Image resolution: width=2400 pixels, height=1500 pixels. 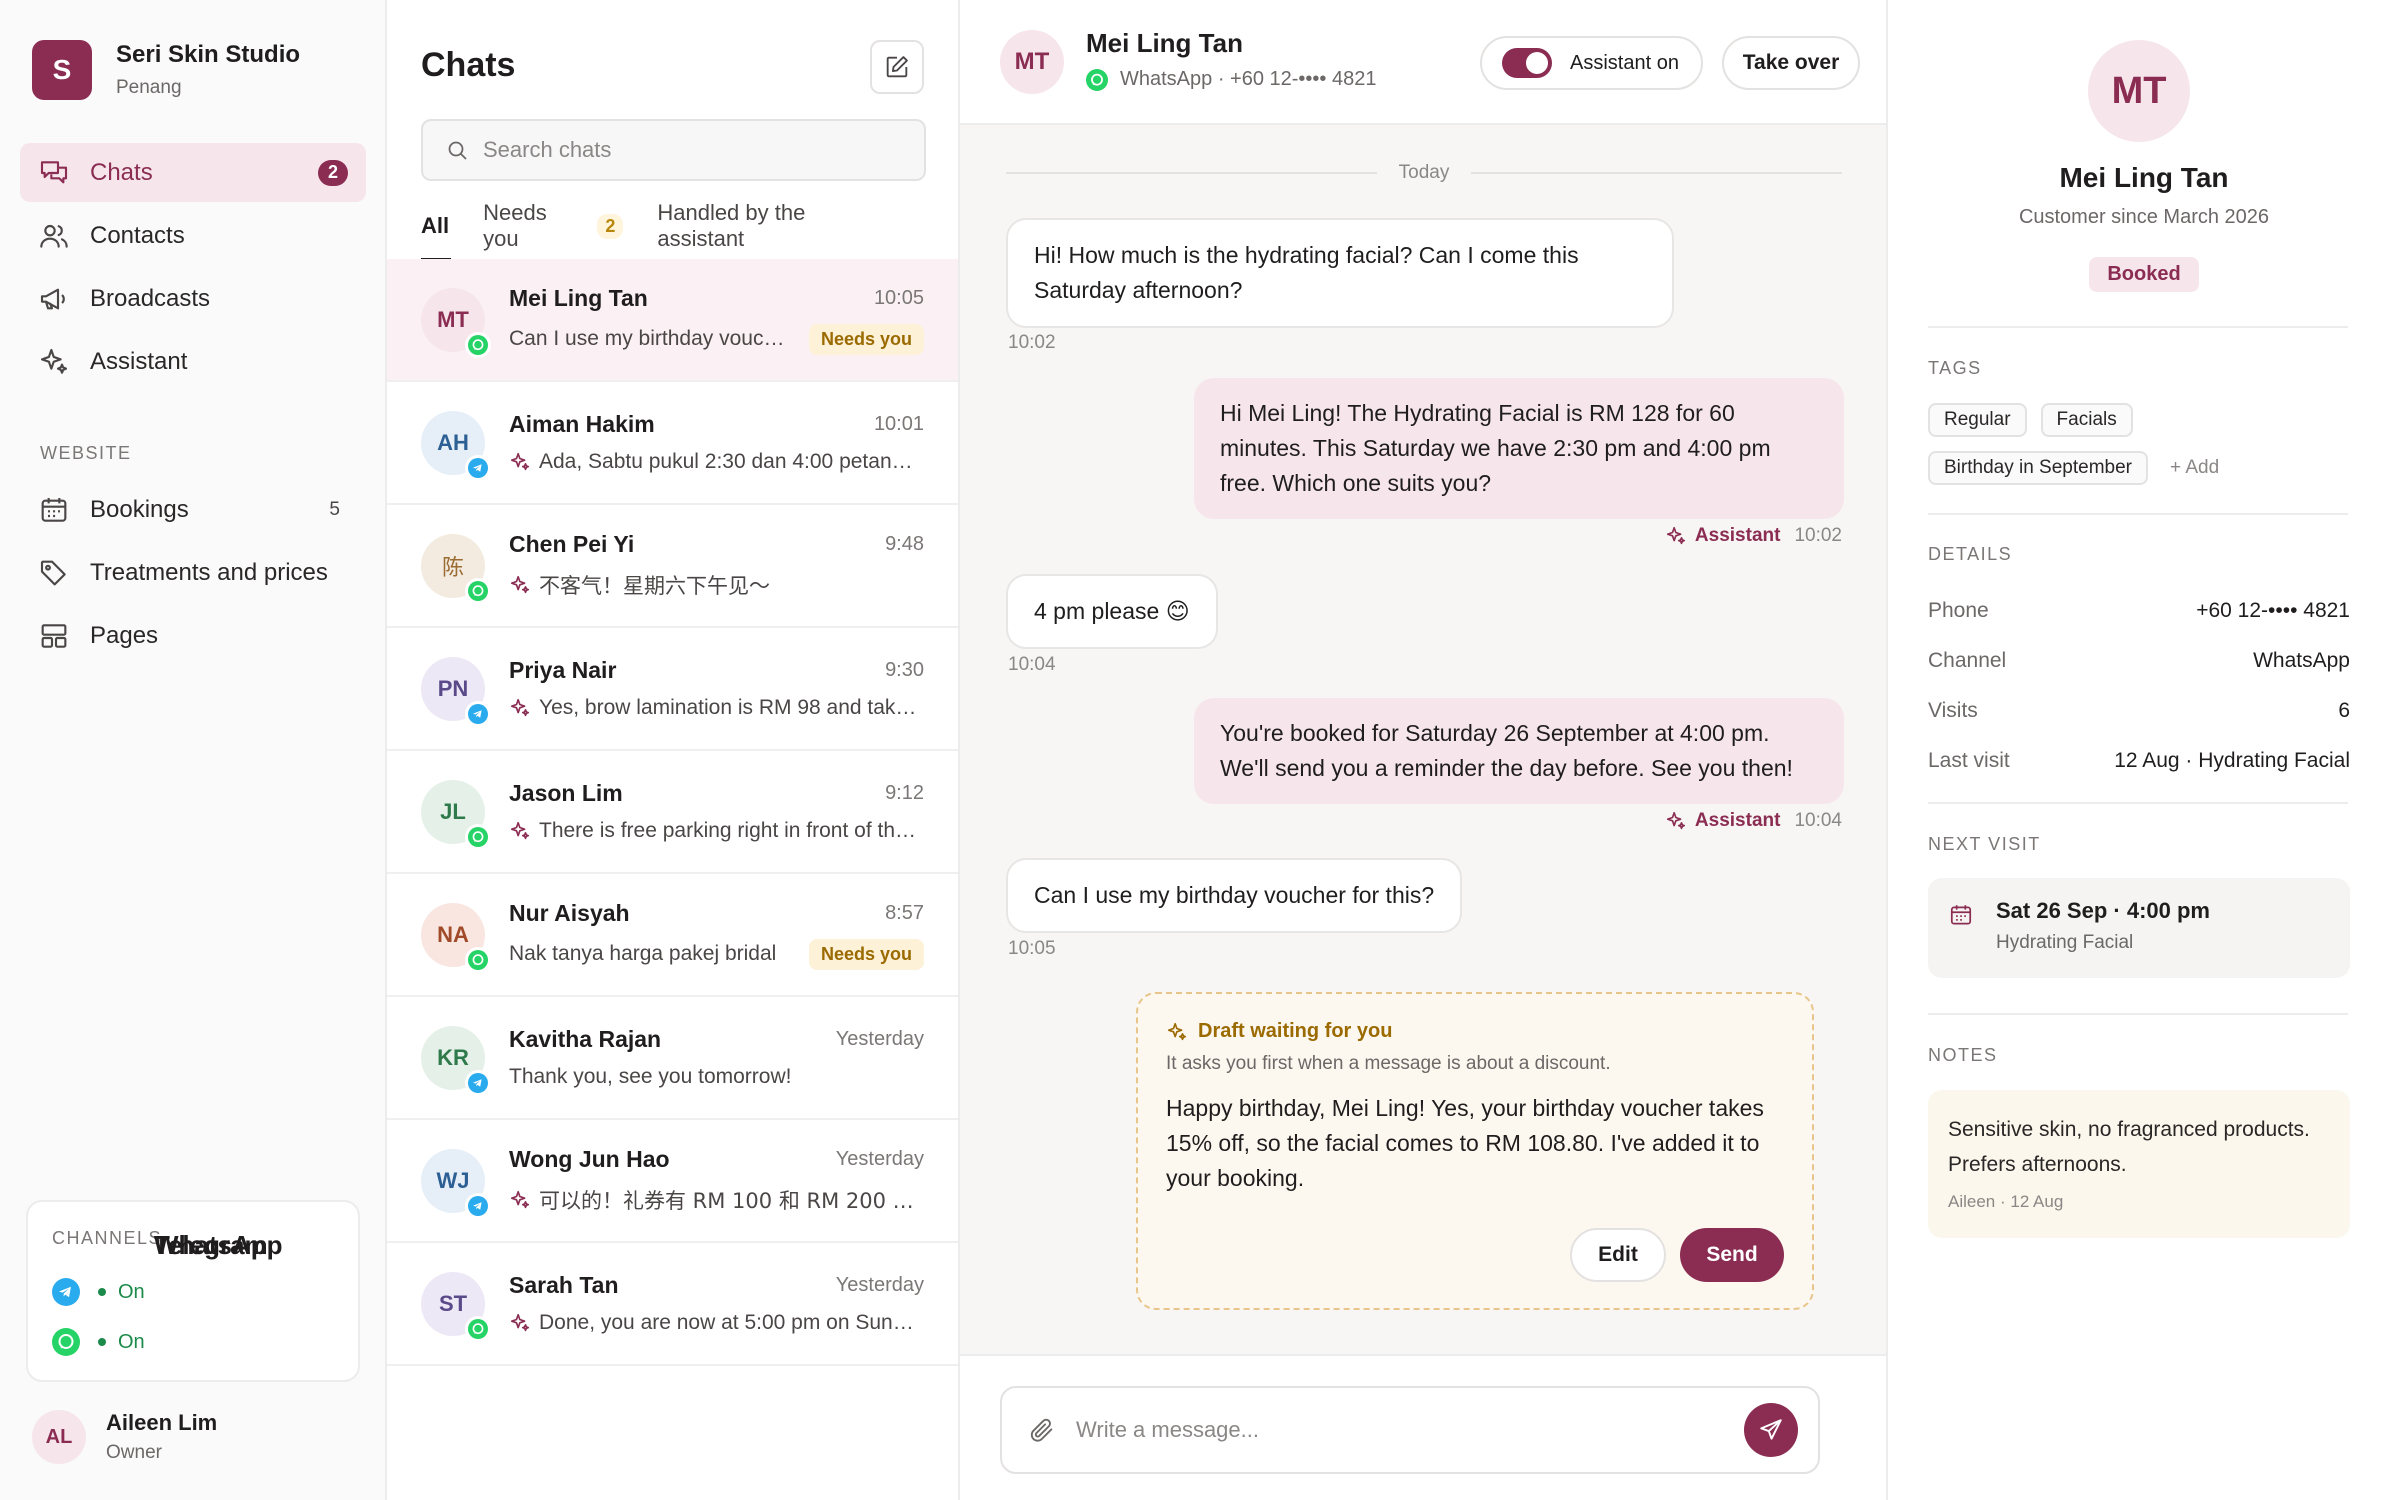 What do you see at coordinates (139, 509) in the screenshot?
I see `sidebar-item-label: Bookings` at bounding box center [139, 509].